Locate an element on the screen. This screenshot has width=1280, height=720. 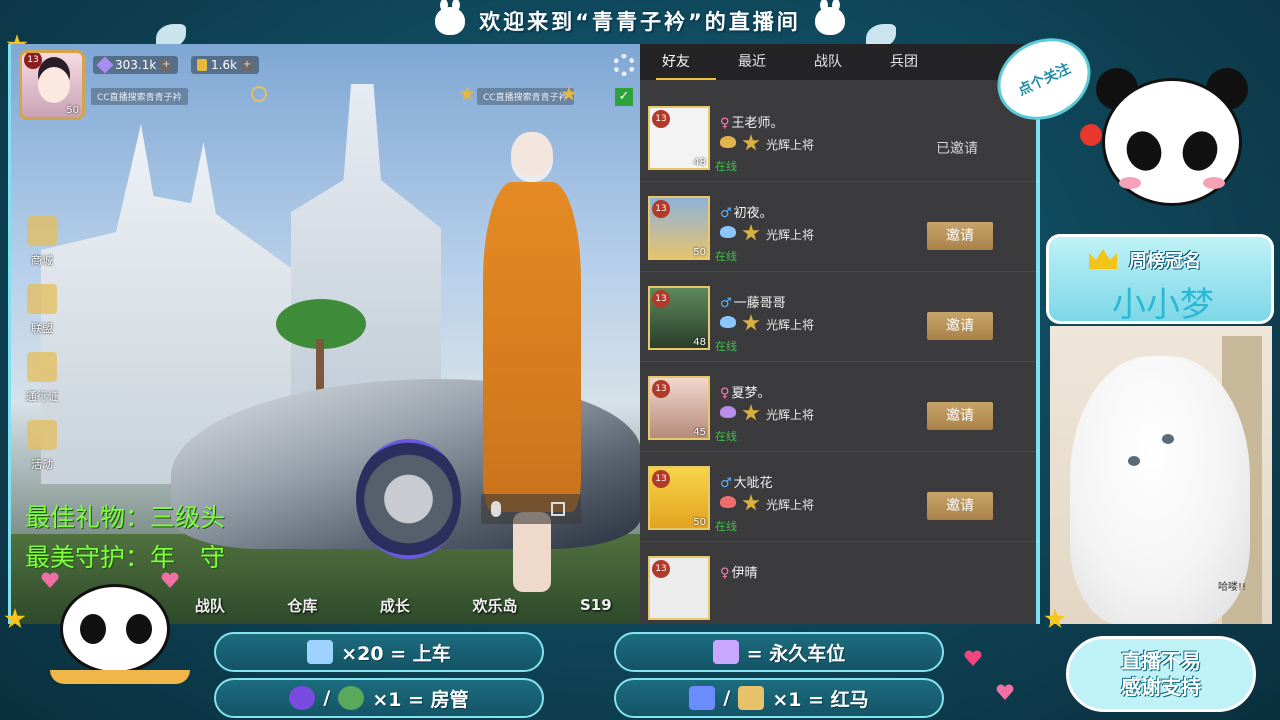
planet-icon is located at coordinates (302, 698).